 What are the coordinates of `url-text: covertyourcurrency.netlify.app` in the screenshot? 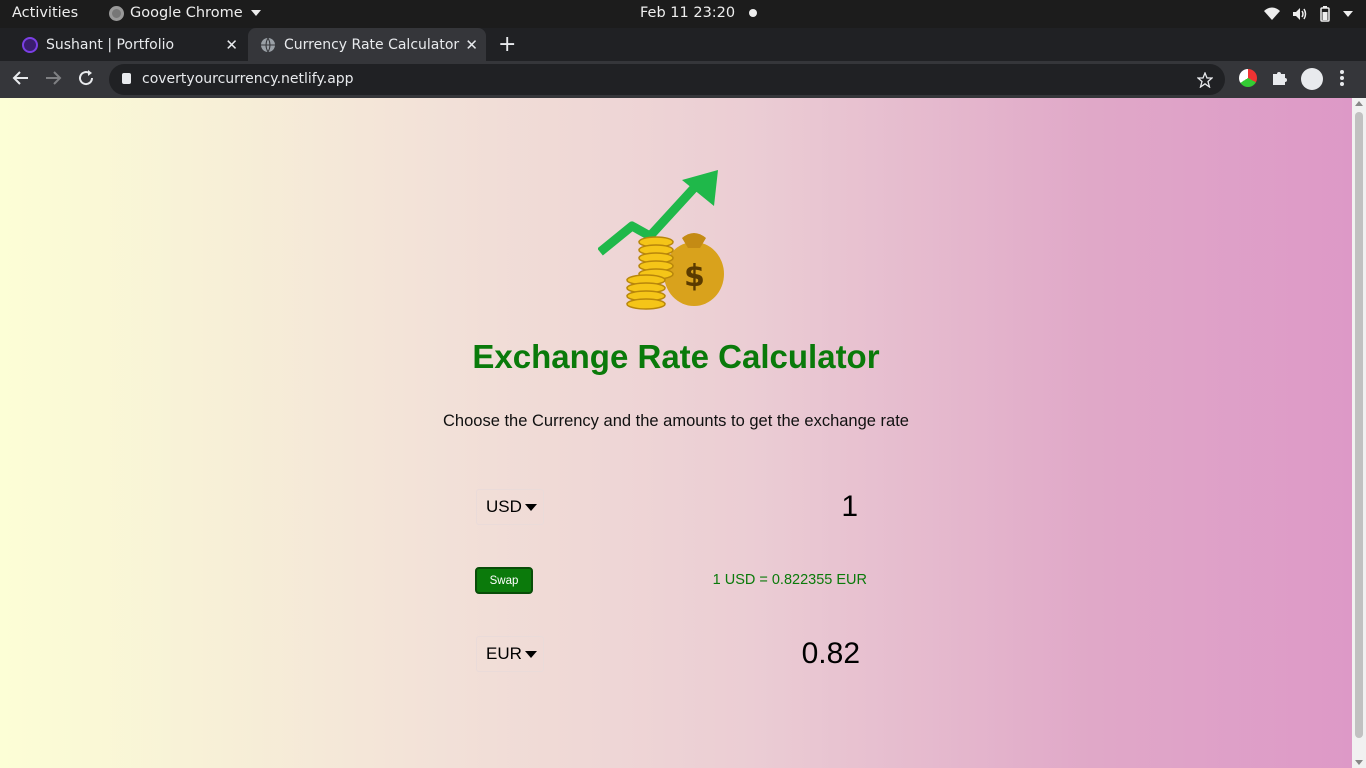 It's located at (248, 79).